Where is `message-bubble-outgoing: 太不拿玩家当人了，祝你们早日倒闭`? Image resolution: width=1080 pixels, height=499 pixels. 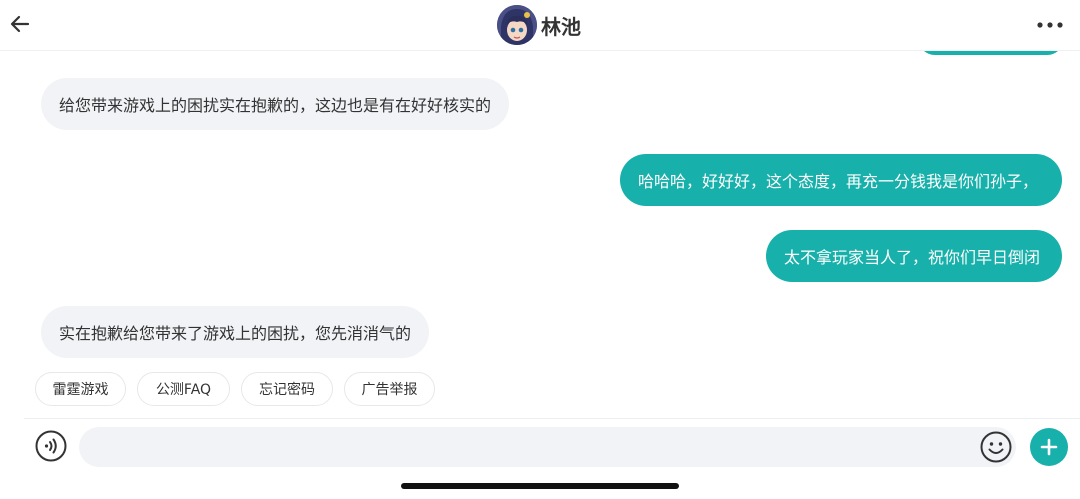 message-bubble-outgoing: 太不拿玩家当人了，祝你们早日倒闭 is located at coordinates (914, 256).